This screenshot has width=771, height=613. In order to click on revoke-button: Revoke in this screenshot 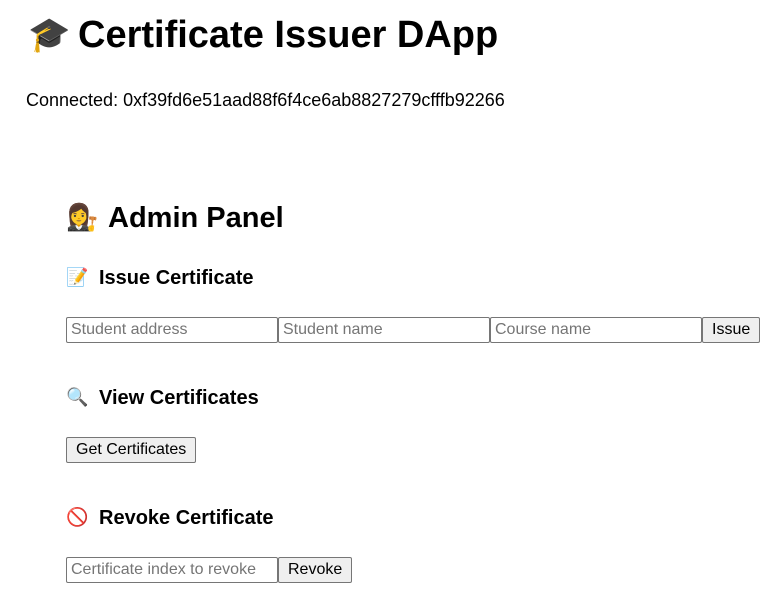, I will do `click(315, 570)`.